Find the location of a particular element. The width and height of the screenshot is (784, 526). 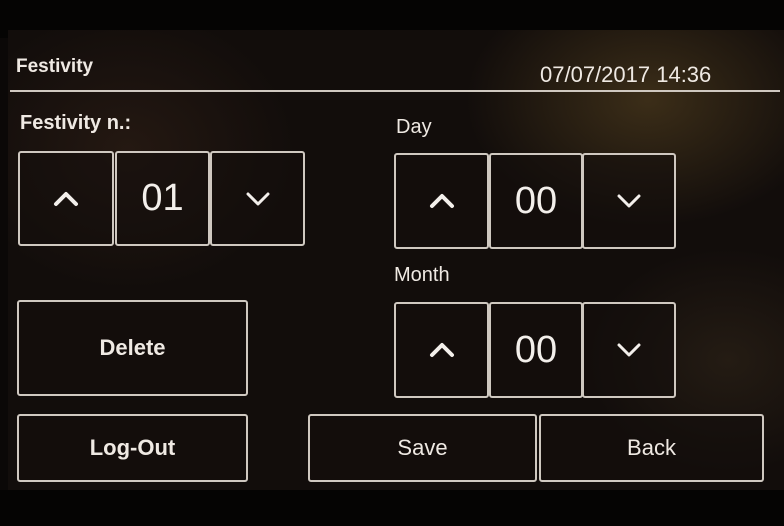

datetime-display: 07/07/2017 14:36 is located at coordinates (626, 74).